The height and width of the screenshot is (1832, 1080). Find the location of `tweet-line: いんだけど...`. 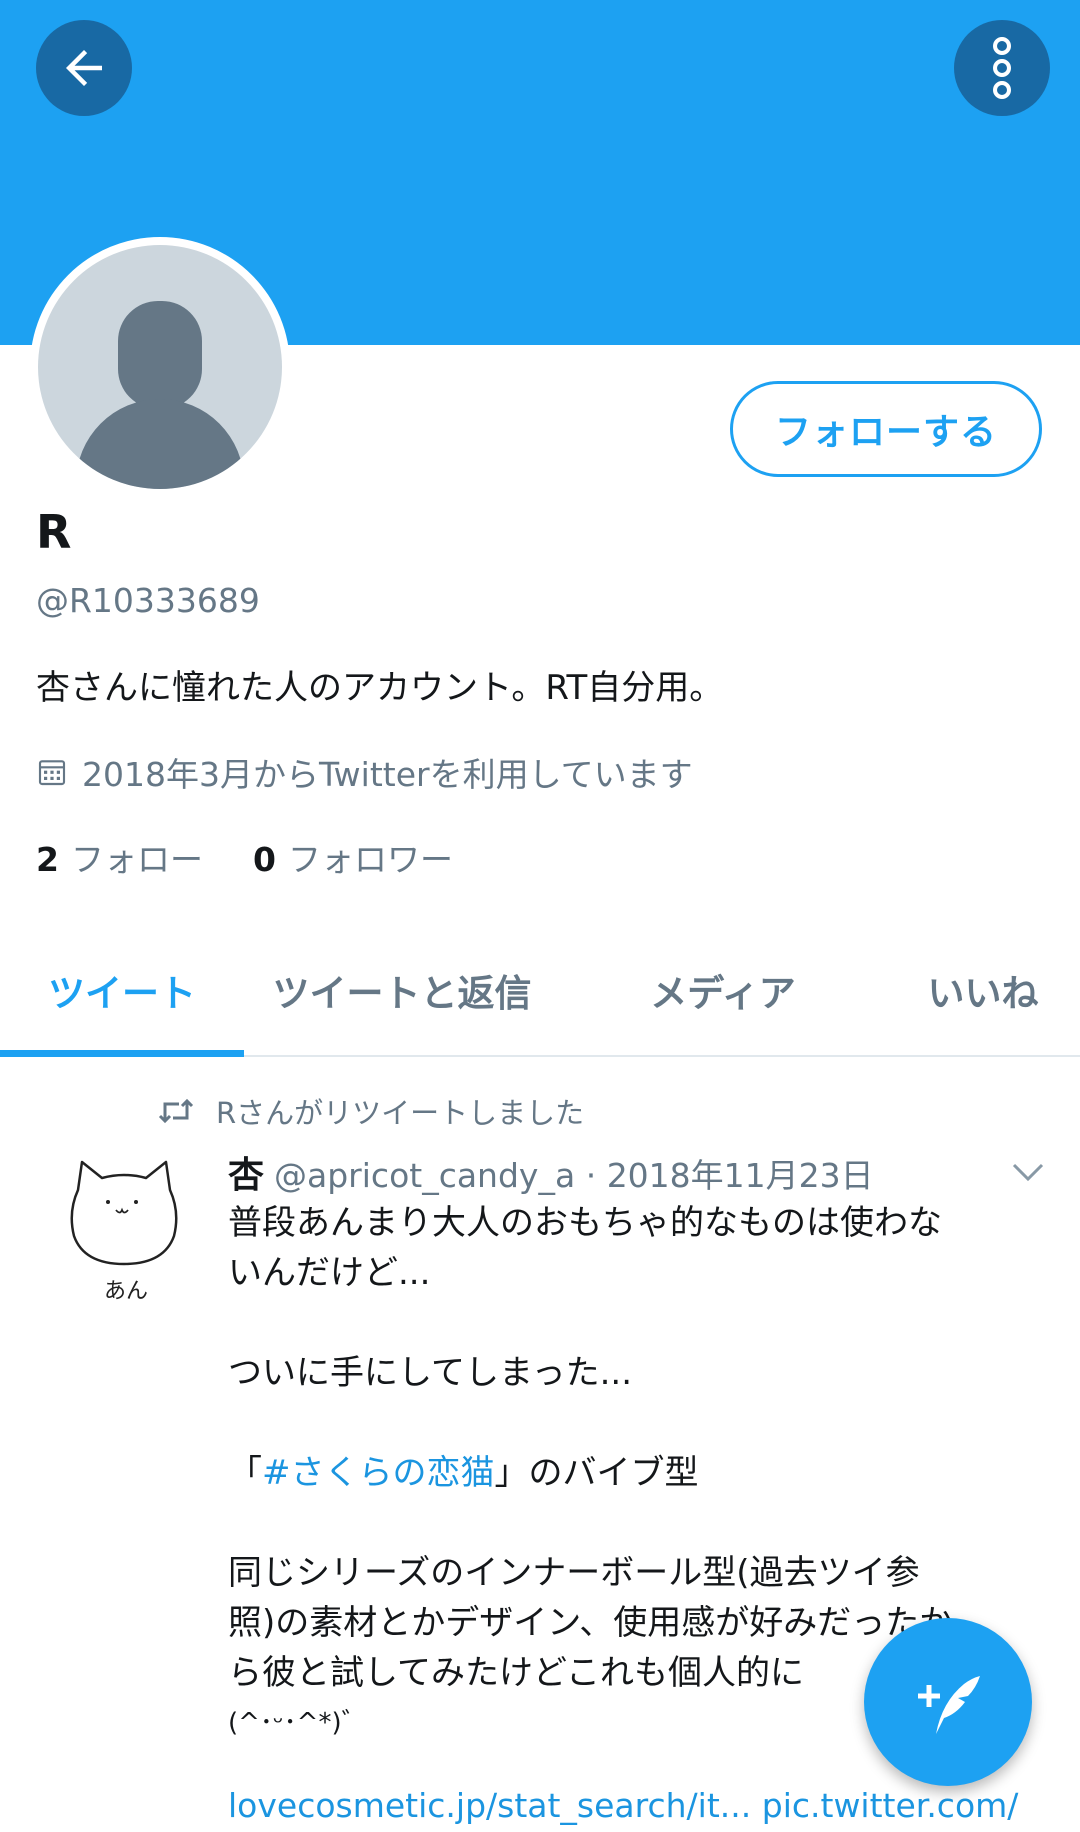

tweet-line: いんだけど... is located at coordinates (329, 1273).